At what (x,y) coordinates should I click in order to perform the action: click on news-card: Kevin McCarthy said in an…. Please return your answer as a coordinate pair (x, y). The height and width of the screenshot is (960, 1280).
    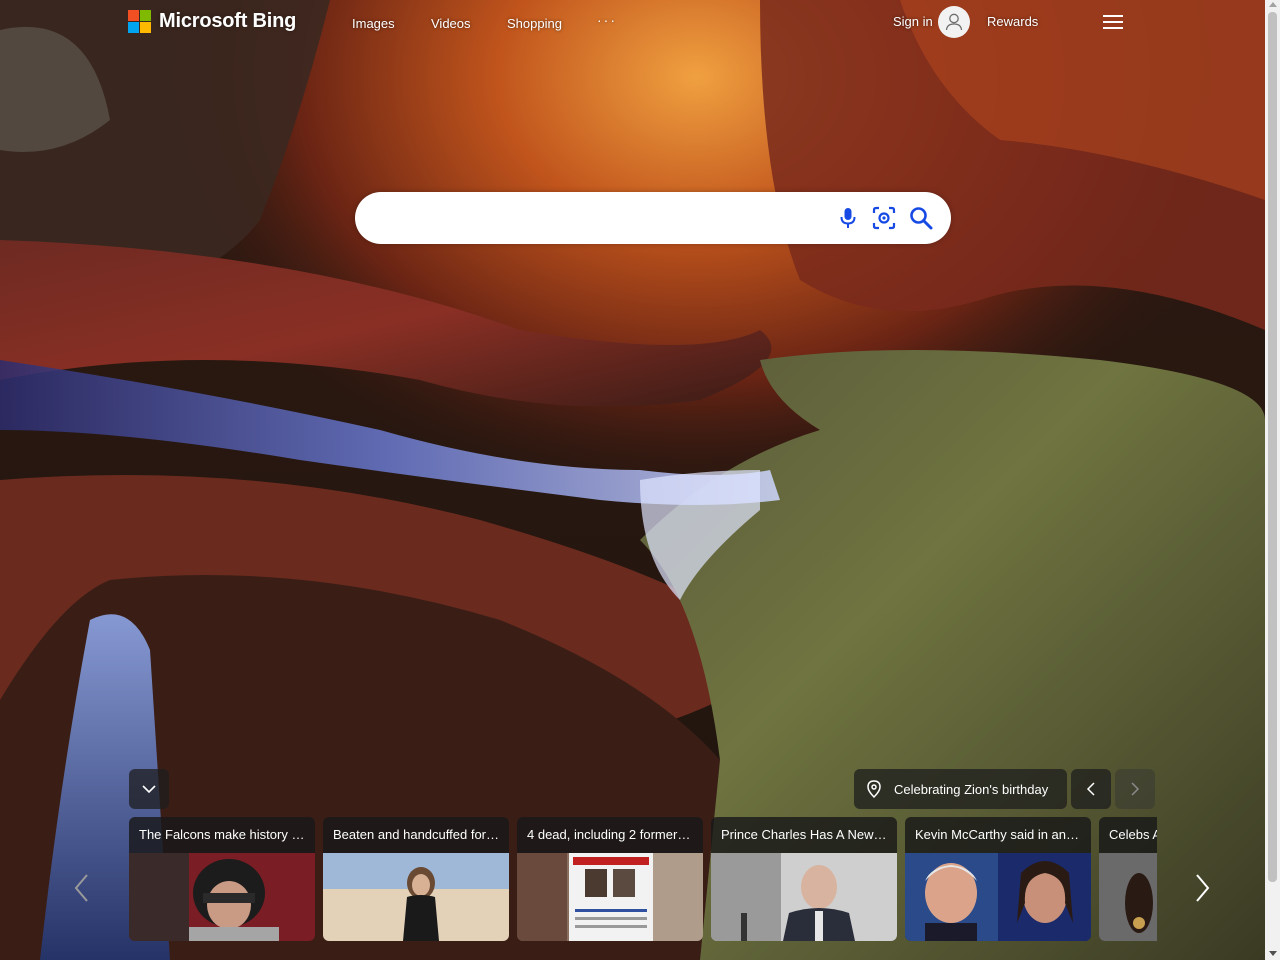
    Looking at the image, I should click on (998, 879).